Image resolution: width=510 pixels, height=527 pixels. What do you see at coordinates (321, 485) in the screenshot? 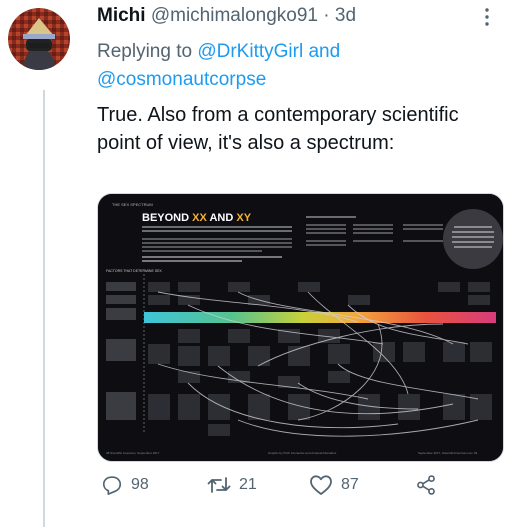
I see `heart-icon` at bounding box center [321, 485].